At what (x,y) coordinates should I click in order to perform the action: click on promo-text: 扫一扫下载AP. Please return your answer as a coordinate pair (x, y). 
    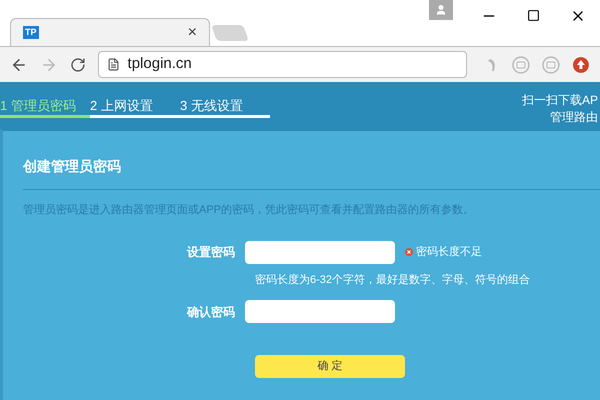
    Looking at the image, I should click on (560, 100).